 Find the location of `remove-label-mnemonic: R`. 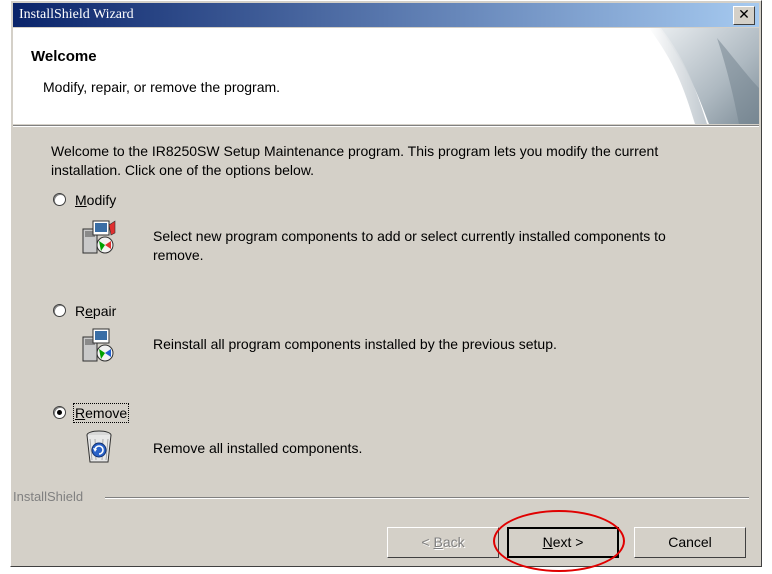

remove-label-mnemonic: R is located at coordinates (80, 413).